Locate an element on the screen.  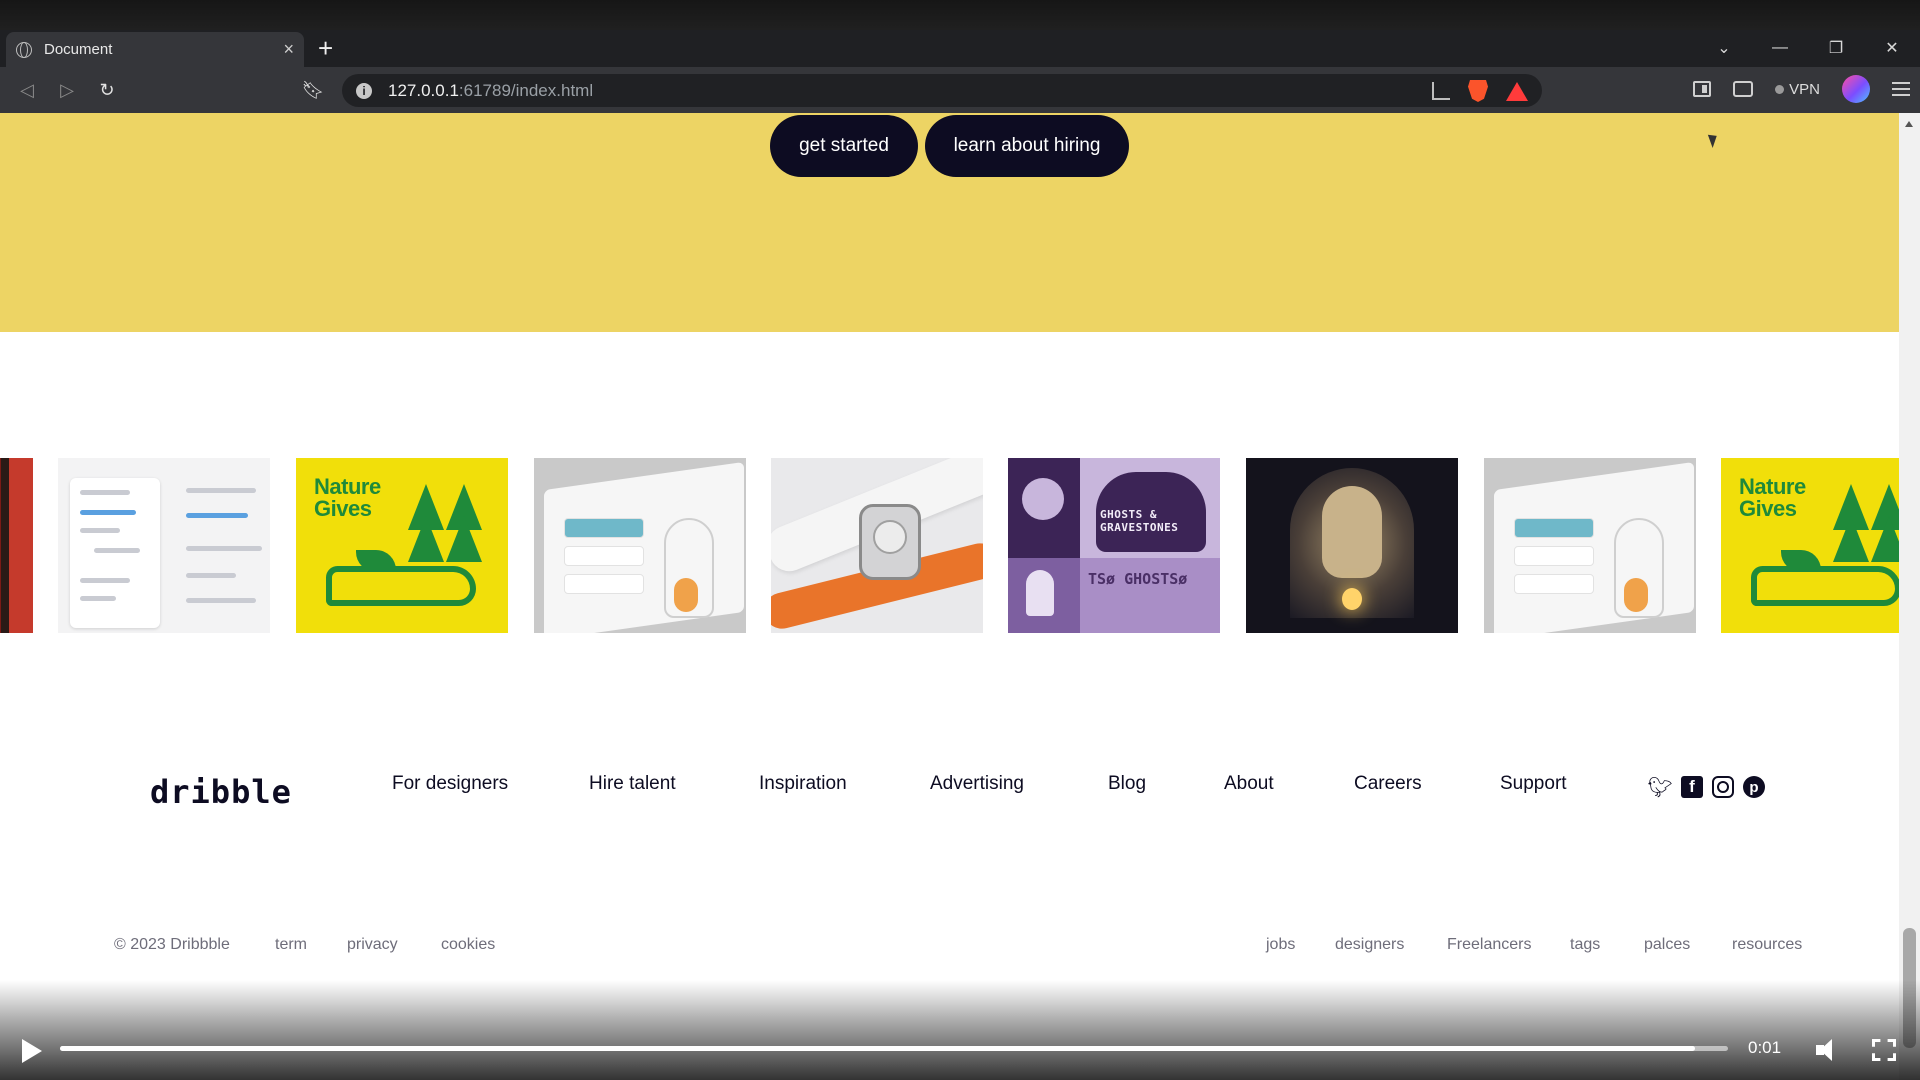
menu-icon is located at coordinates (1901, 89).